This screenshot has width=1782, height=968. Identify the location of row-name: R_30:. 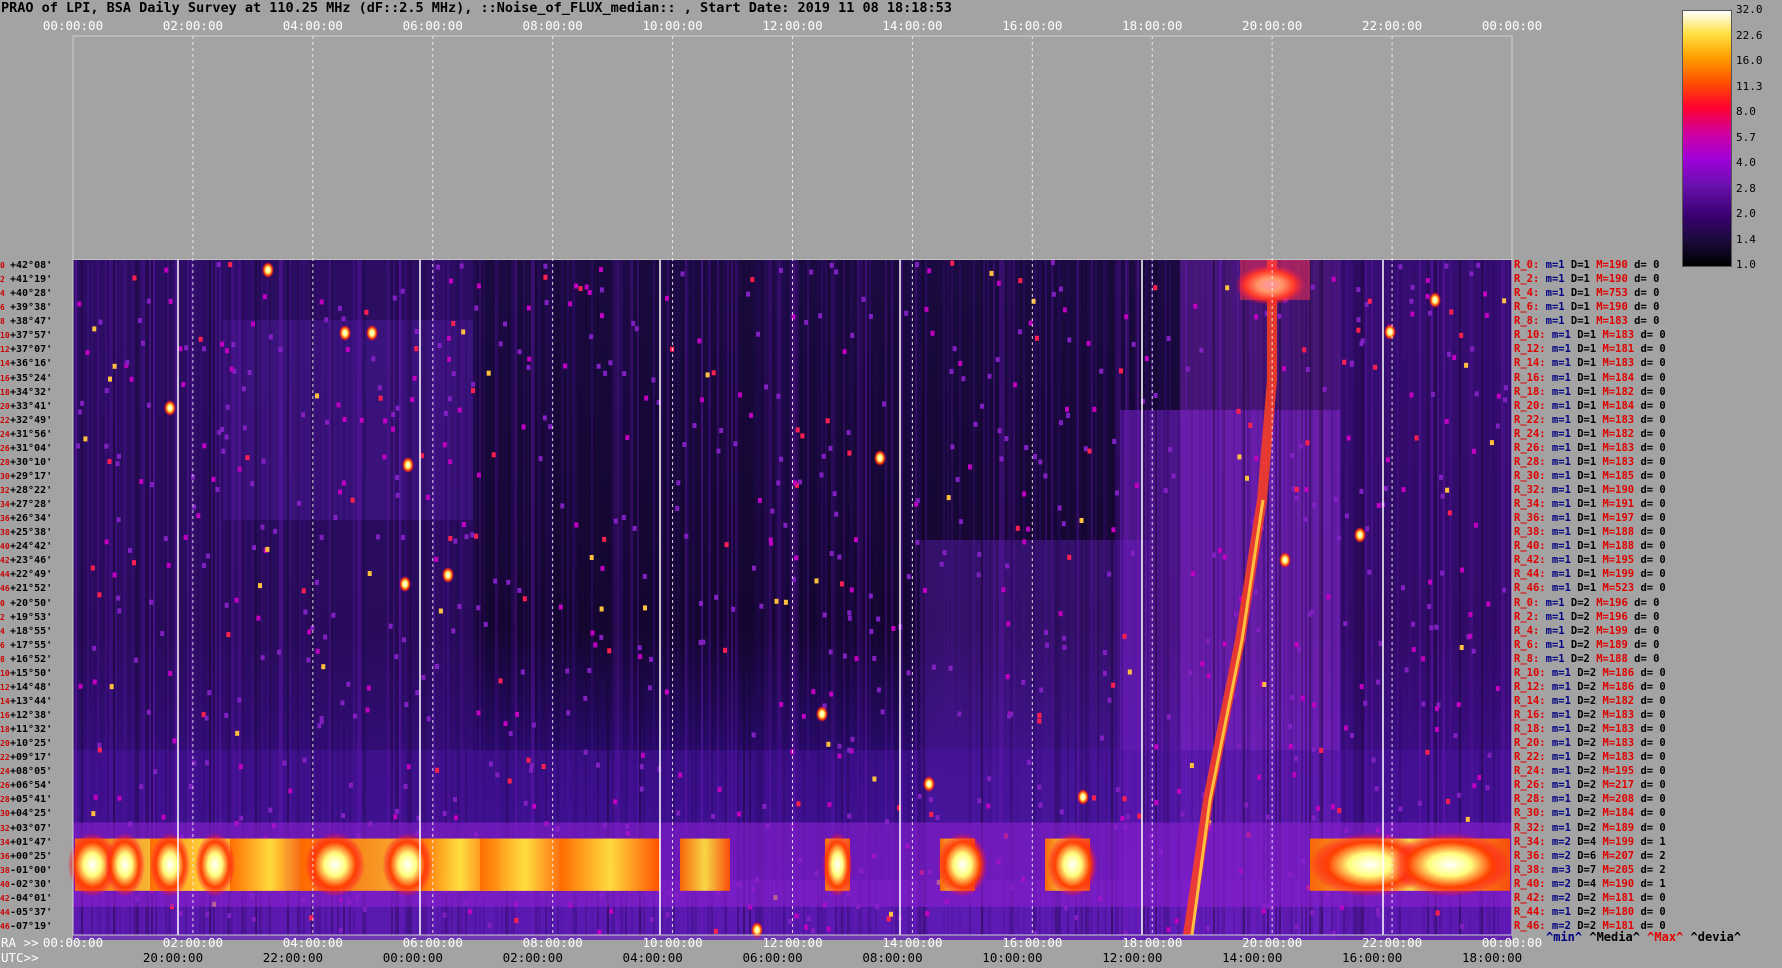
(1530, 475).